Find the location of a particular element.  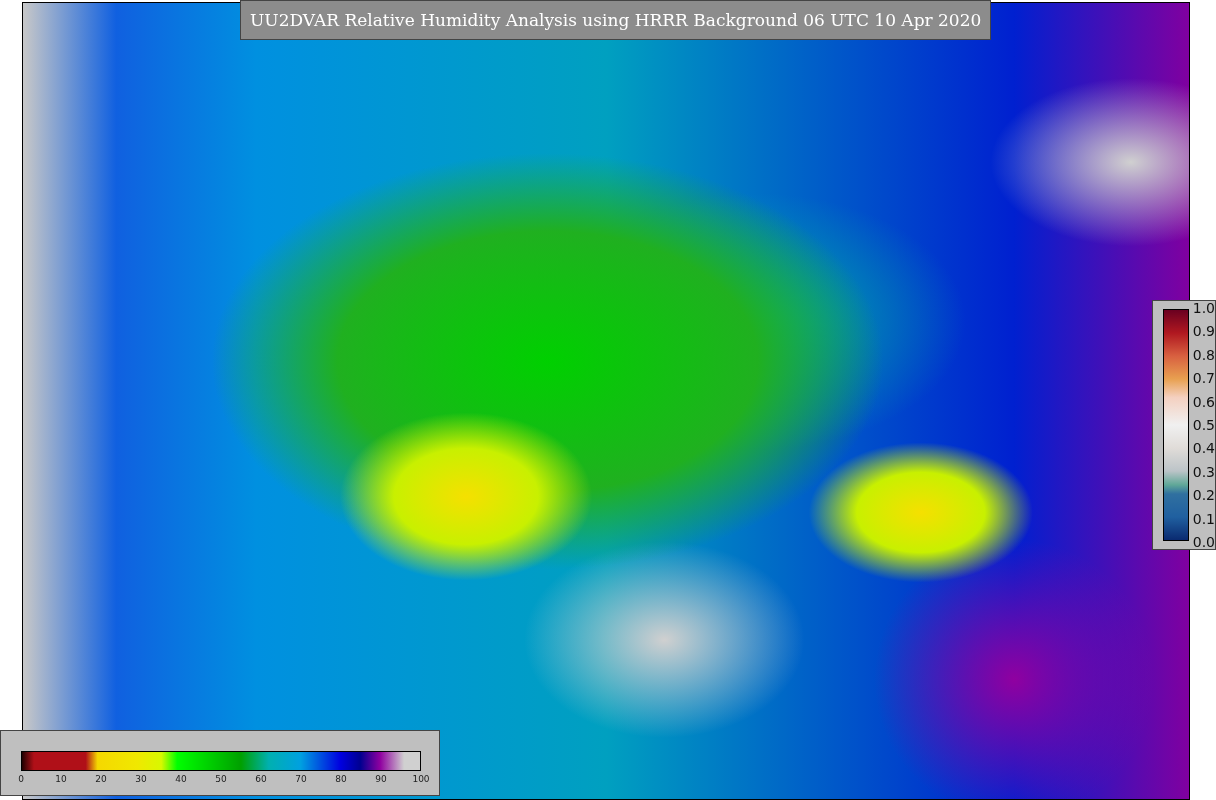

tick-label: 0.4 is located at coordinates (1203, 448).